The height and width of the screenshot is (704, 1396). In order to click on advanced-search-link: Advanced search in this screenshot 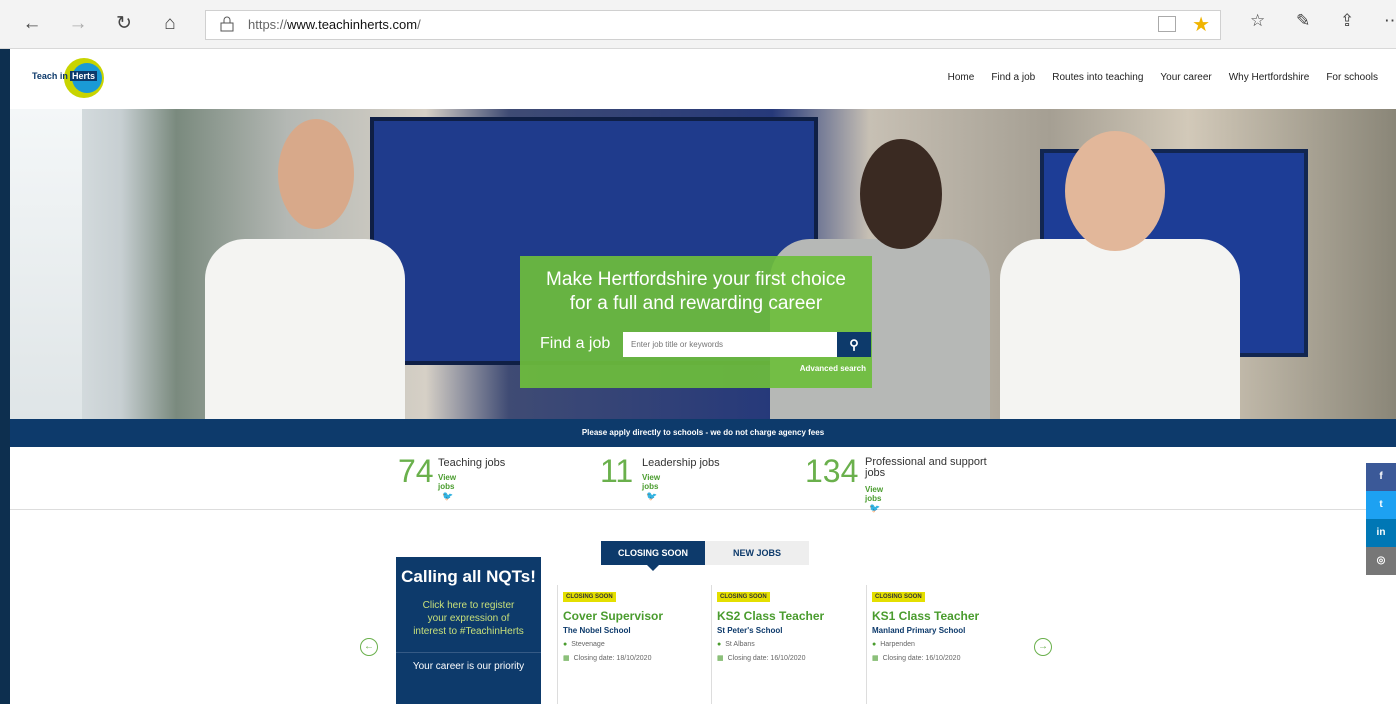, I will do `click(833, 368)`.